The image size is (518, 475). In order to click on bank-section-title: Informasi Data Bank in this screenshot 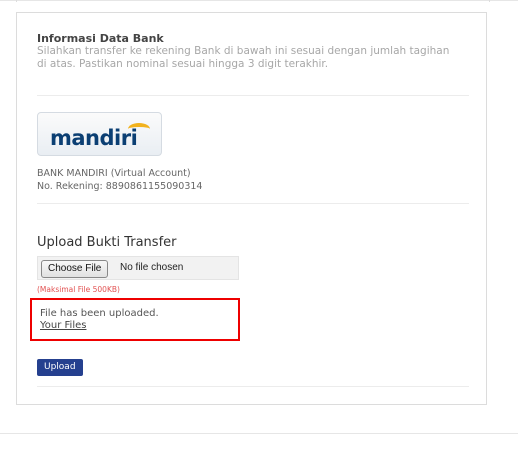, I will do `click(100, 38)`.